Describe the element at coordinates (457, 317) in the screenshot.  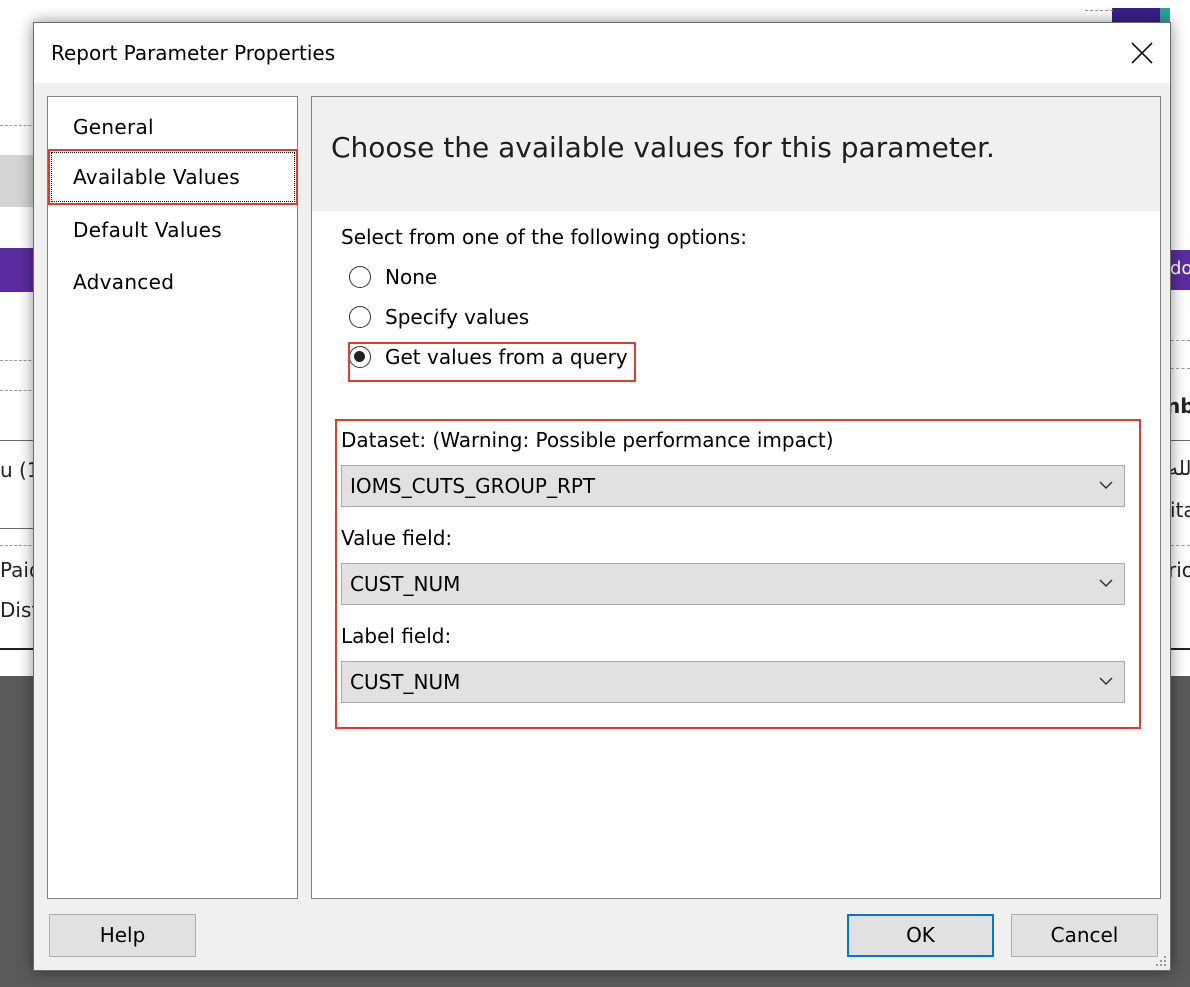
I see `radio-label: Specify values` at that location.